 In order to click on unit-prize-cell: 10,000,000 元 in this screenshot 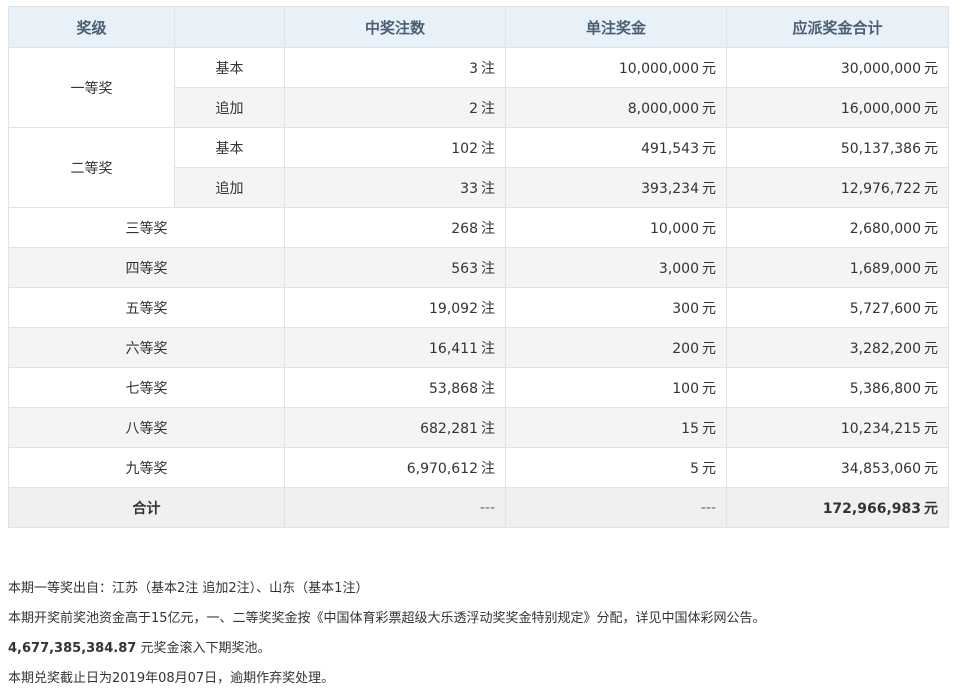, I will do `click(616, 67)`.